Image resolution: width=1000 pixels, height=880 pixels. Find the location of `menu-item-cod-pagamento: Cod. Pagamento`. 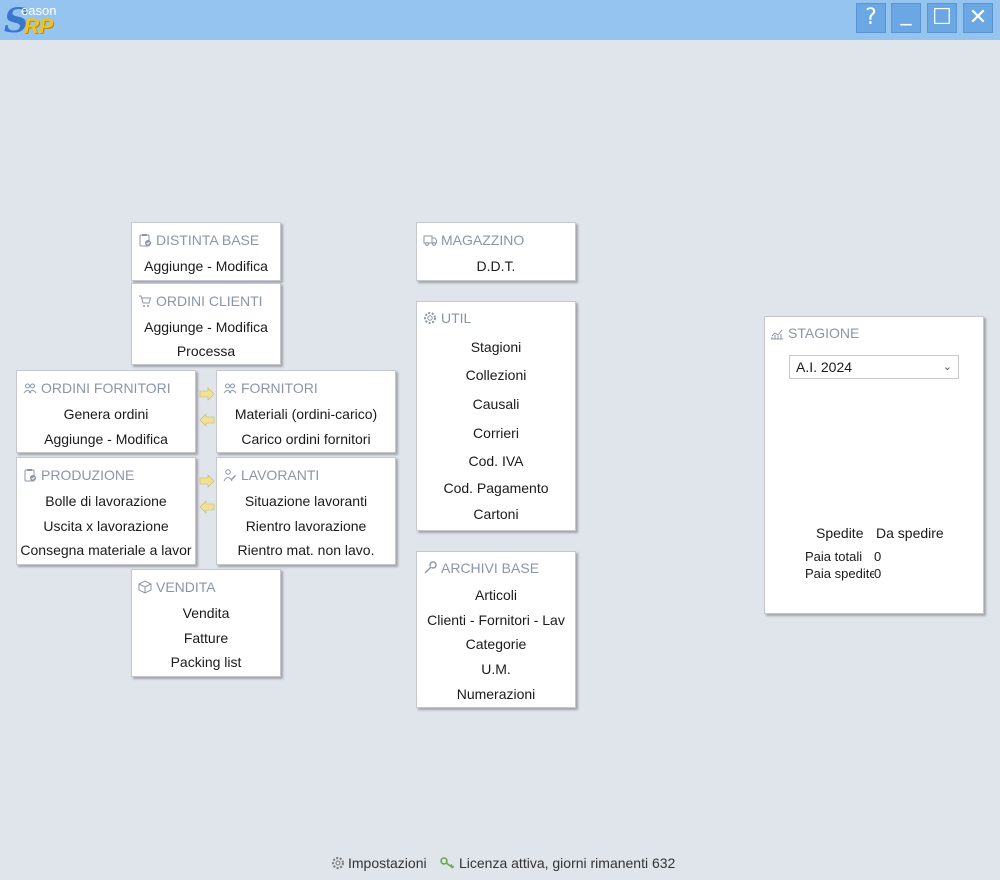

menu-item-cod-pagamento: Cod. Pagamento is located at coordinates (496, 488).